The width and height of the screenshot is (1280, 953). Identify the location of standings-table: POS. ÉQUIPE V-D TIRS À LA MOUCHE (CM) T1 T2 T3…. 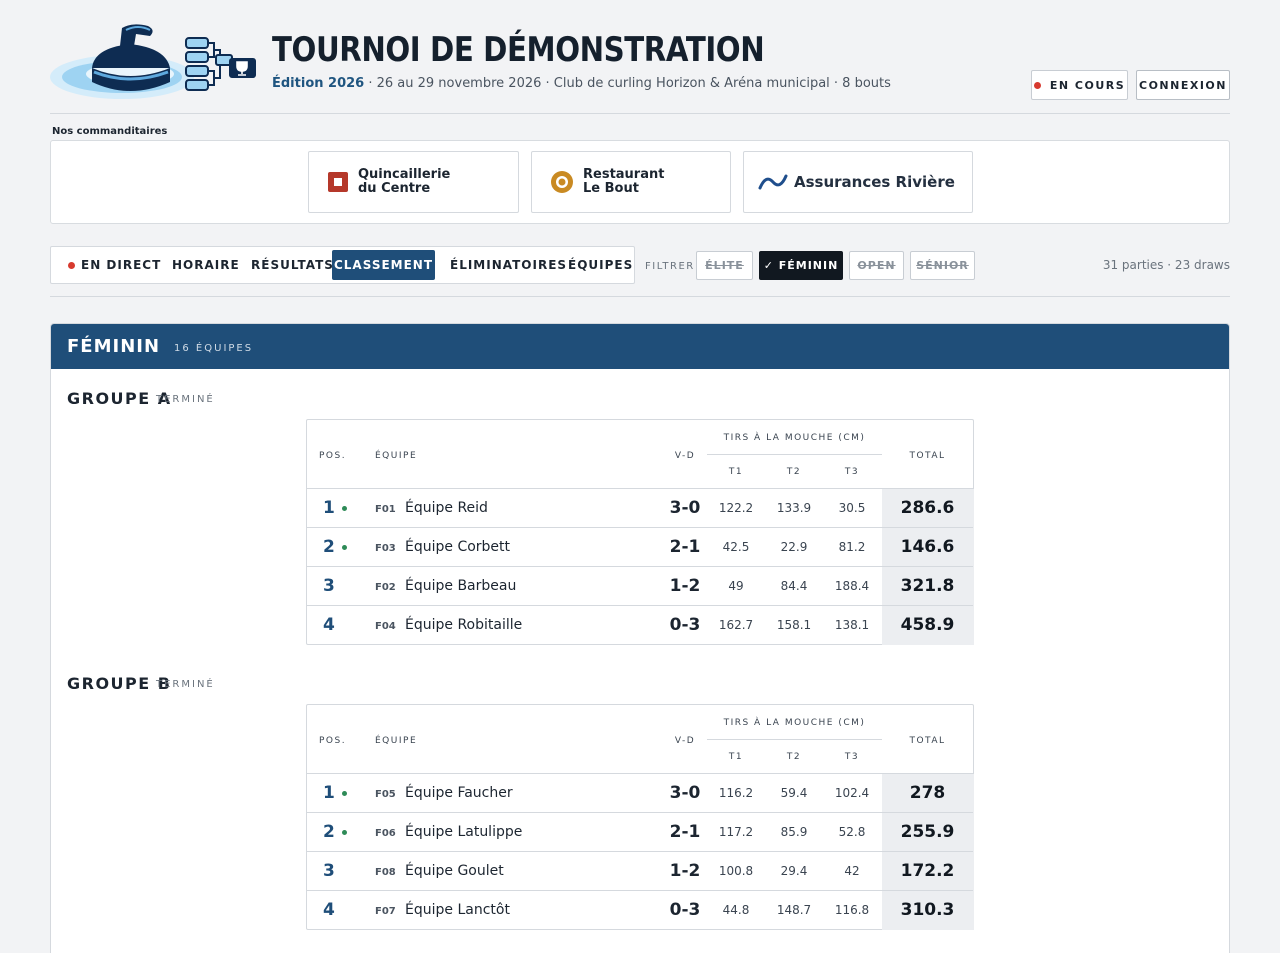
(640, 532).